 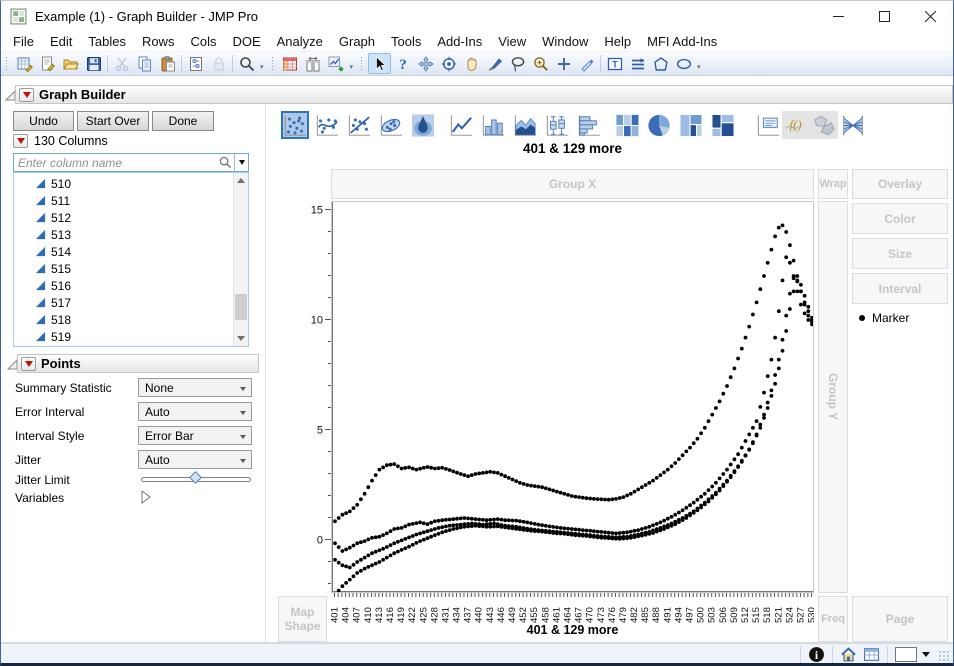 I want to click on menu-doe: DOE, so click(x=246, y=41).